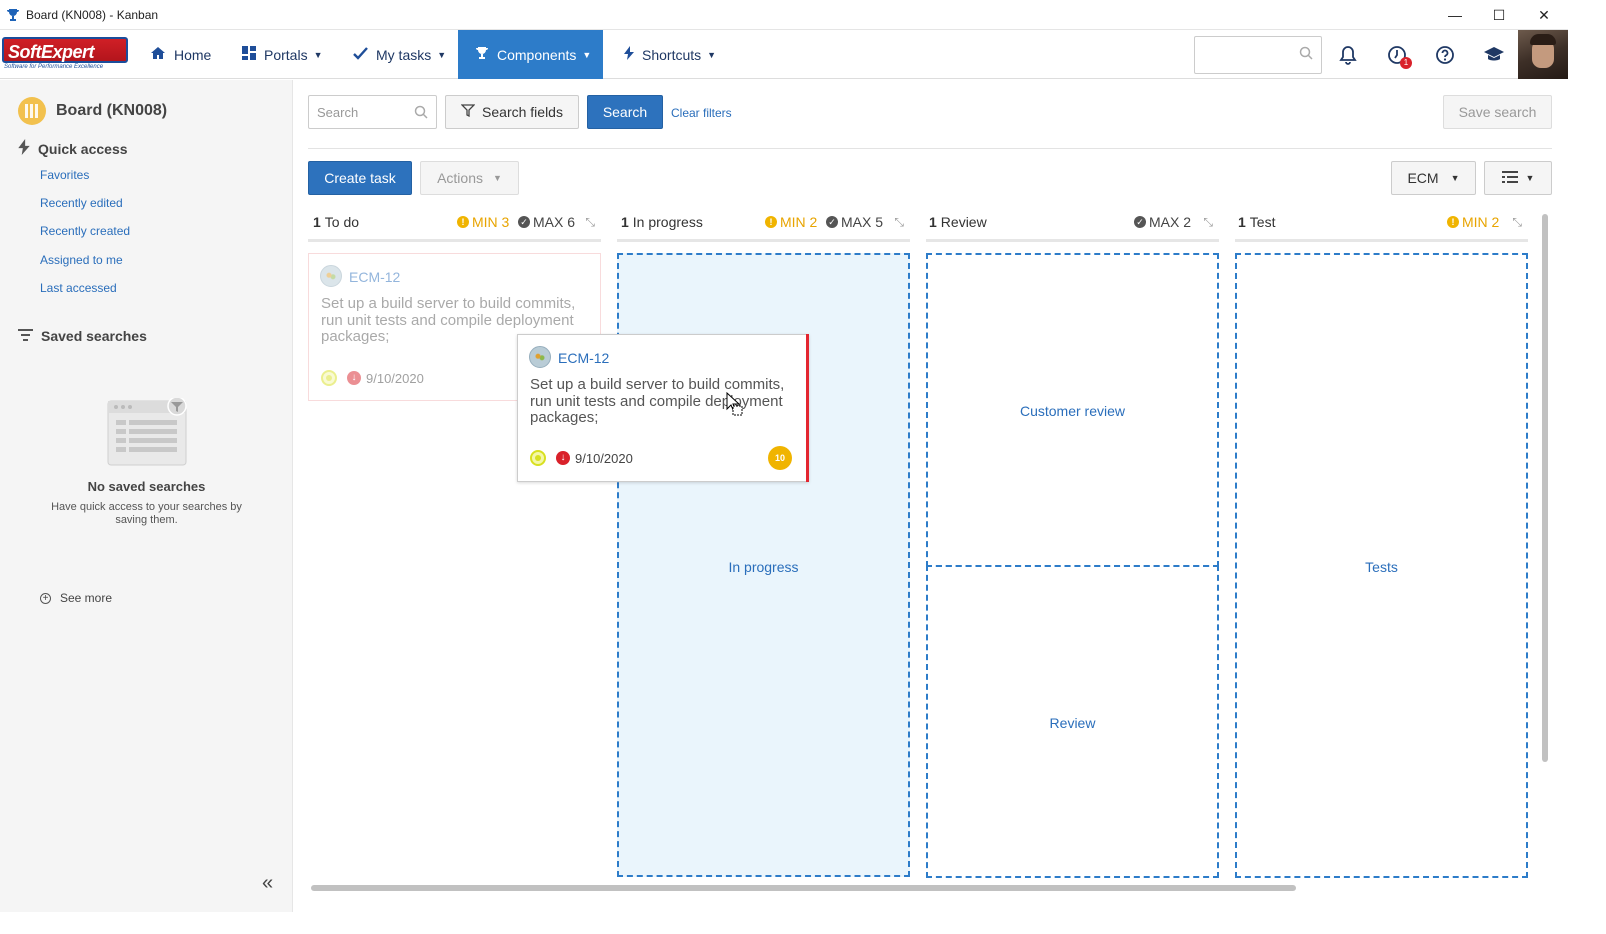  Describe the element at coordinates (780, 458) in the screenshot. I see `story-points-badge: 10` at that location.